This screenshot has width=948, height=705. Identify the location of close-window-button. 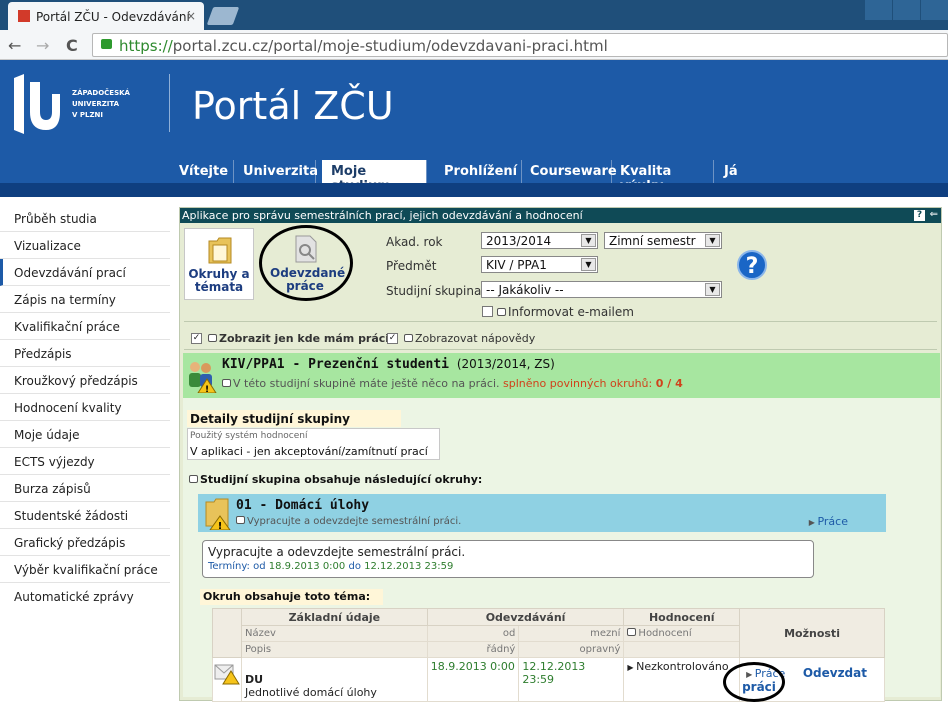
(934, 10).